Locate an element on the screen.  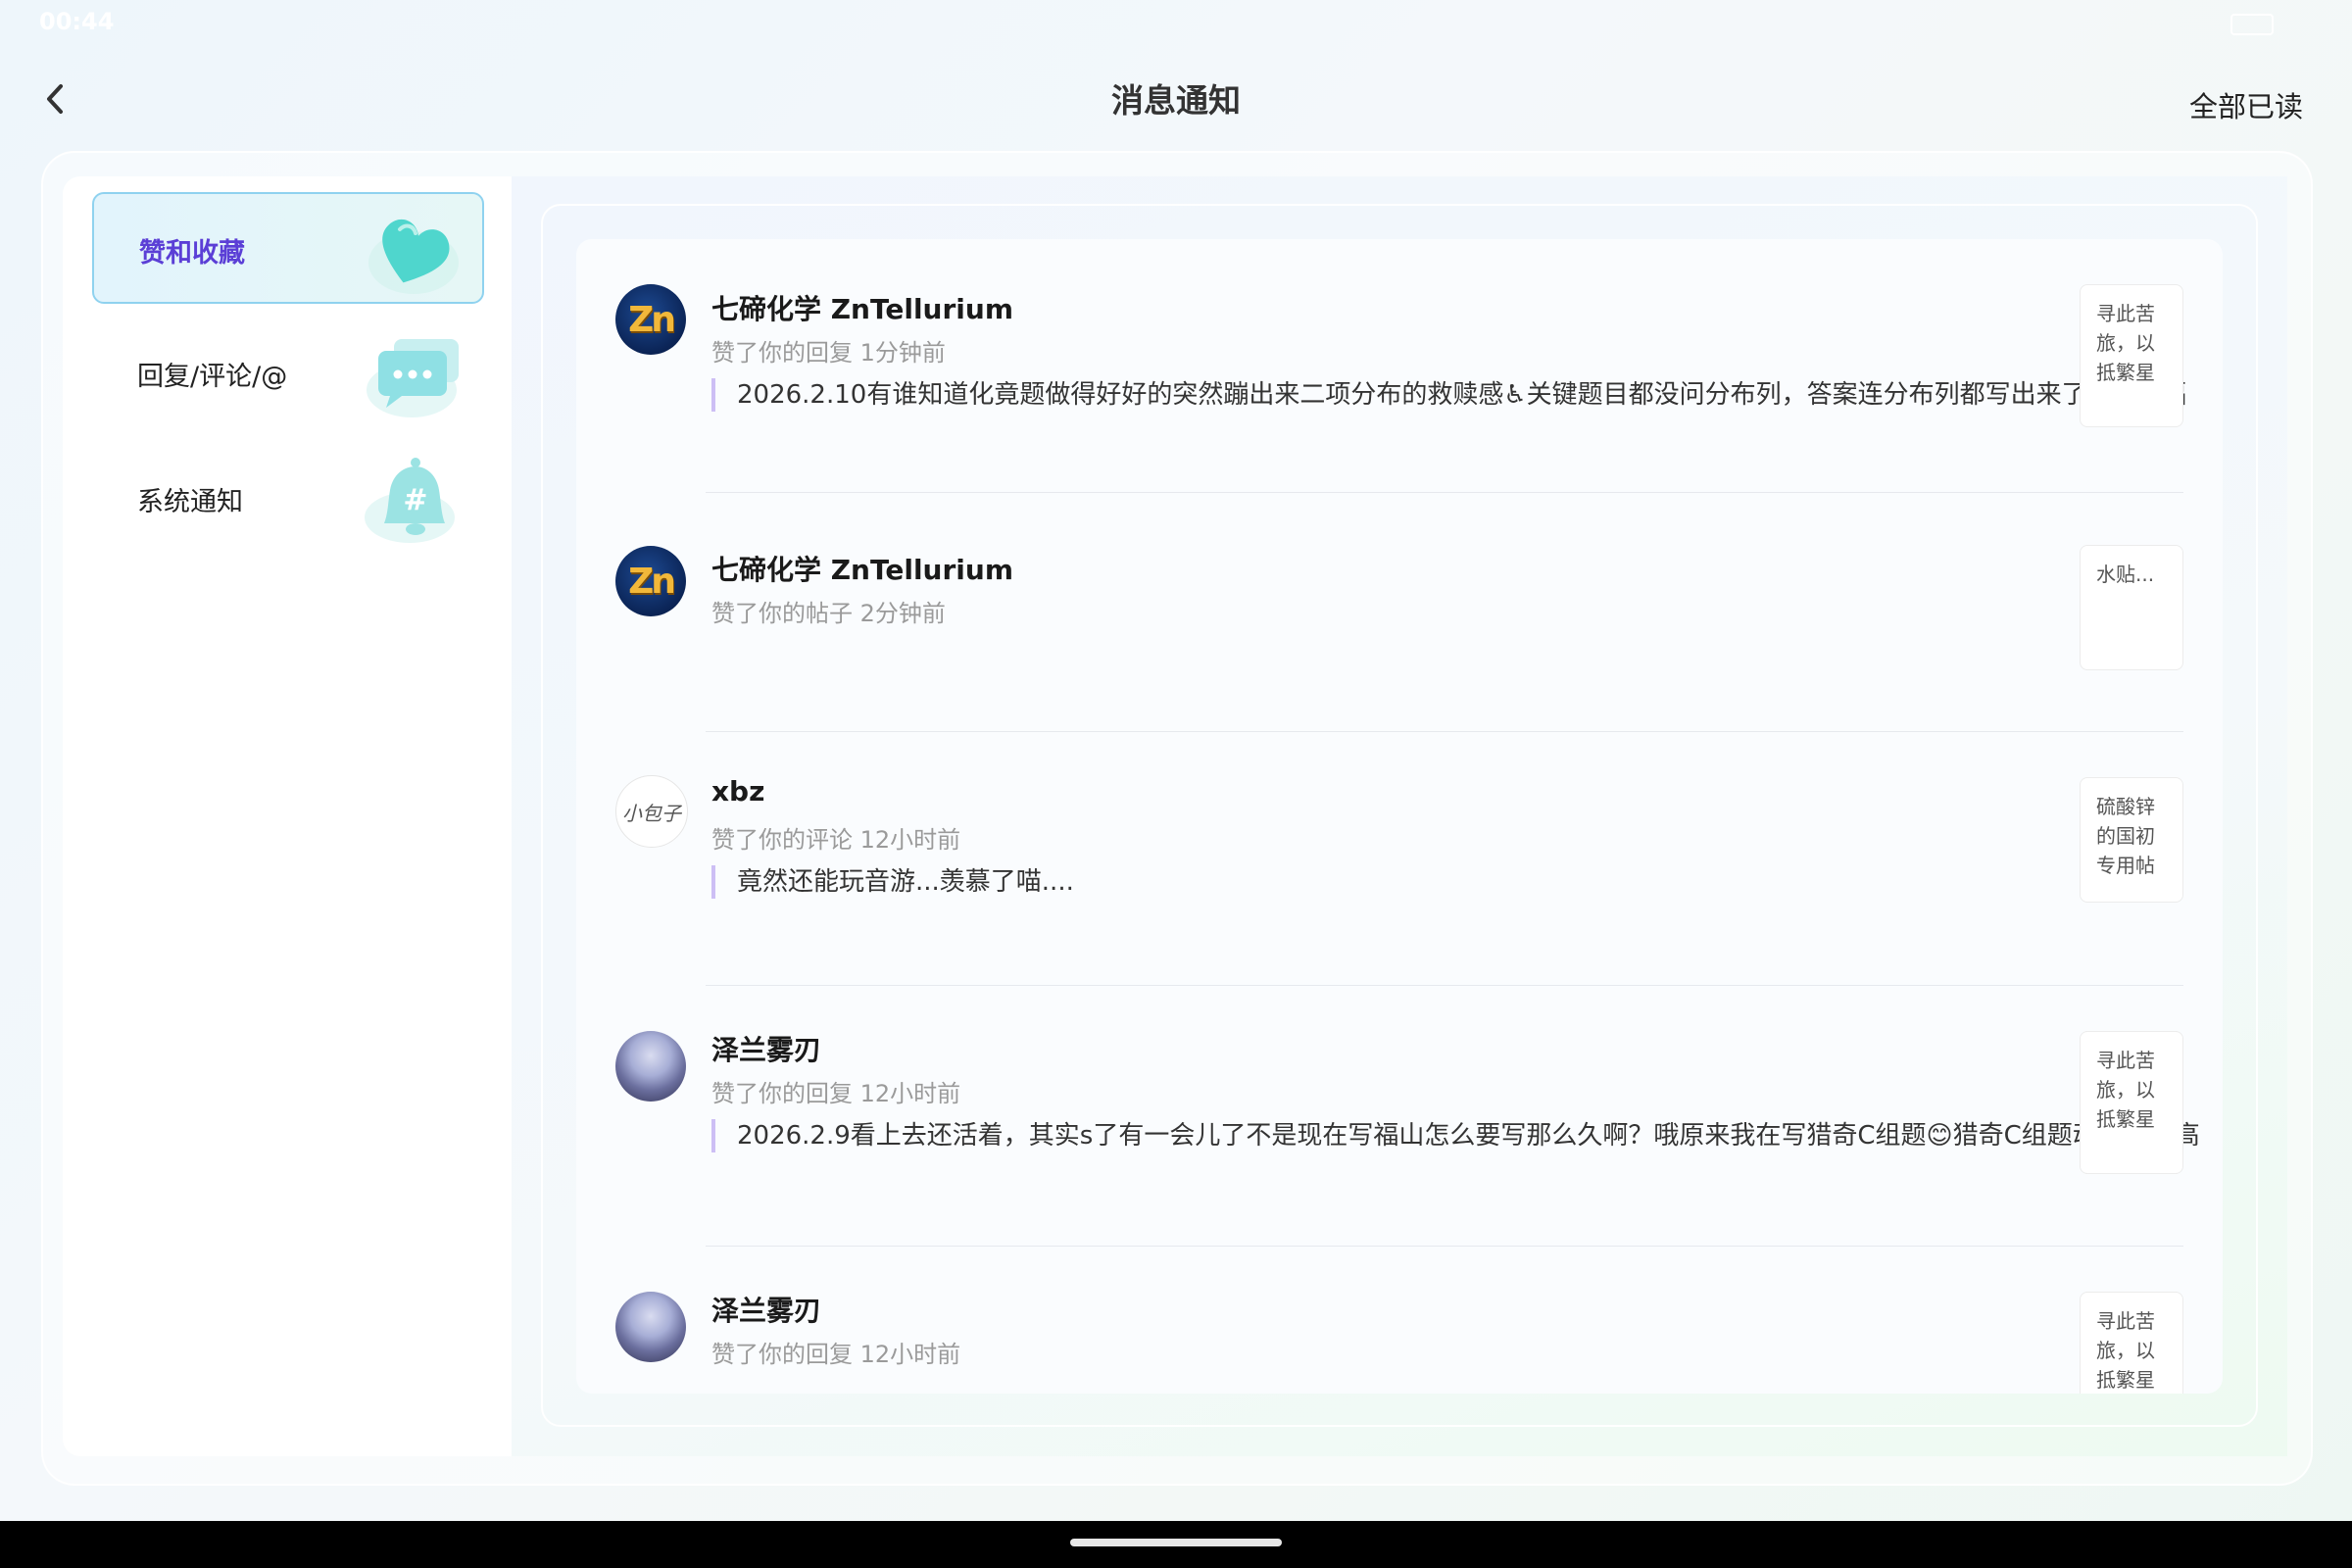
notification-meta: 赞了你的评论 12小时前 is located at coordinates (835, 837).